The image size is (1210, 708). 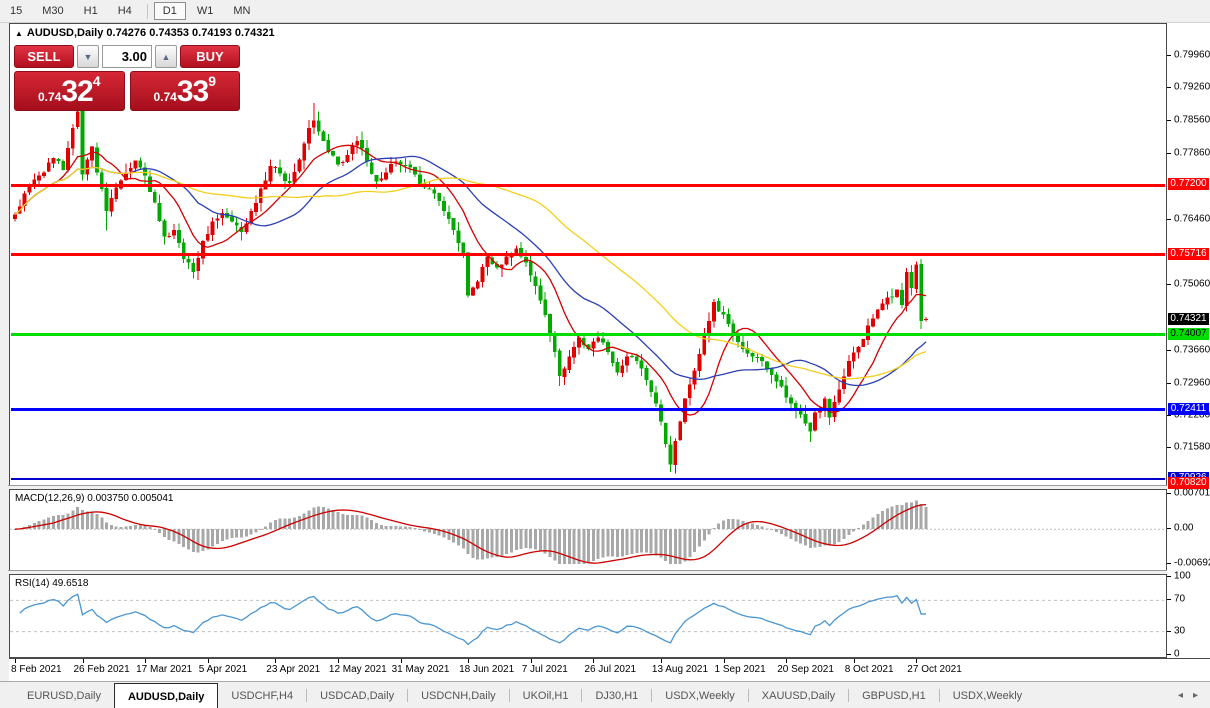 What do you see at coordinates (91, 11) in the screenshot?
I see `timeframe-button-h1: H1` at bounding box center [91, 11].